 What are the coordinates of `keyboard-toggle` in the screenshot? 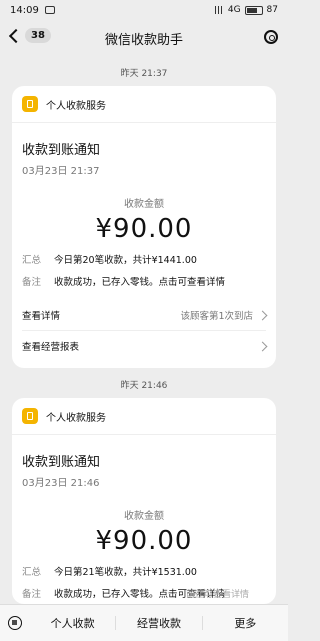 It's located at (15, 623).